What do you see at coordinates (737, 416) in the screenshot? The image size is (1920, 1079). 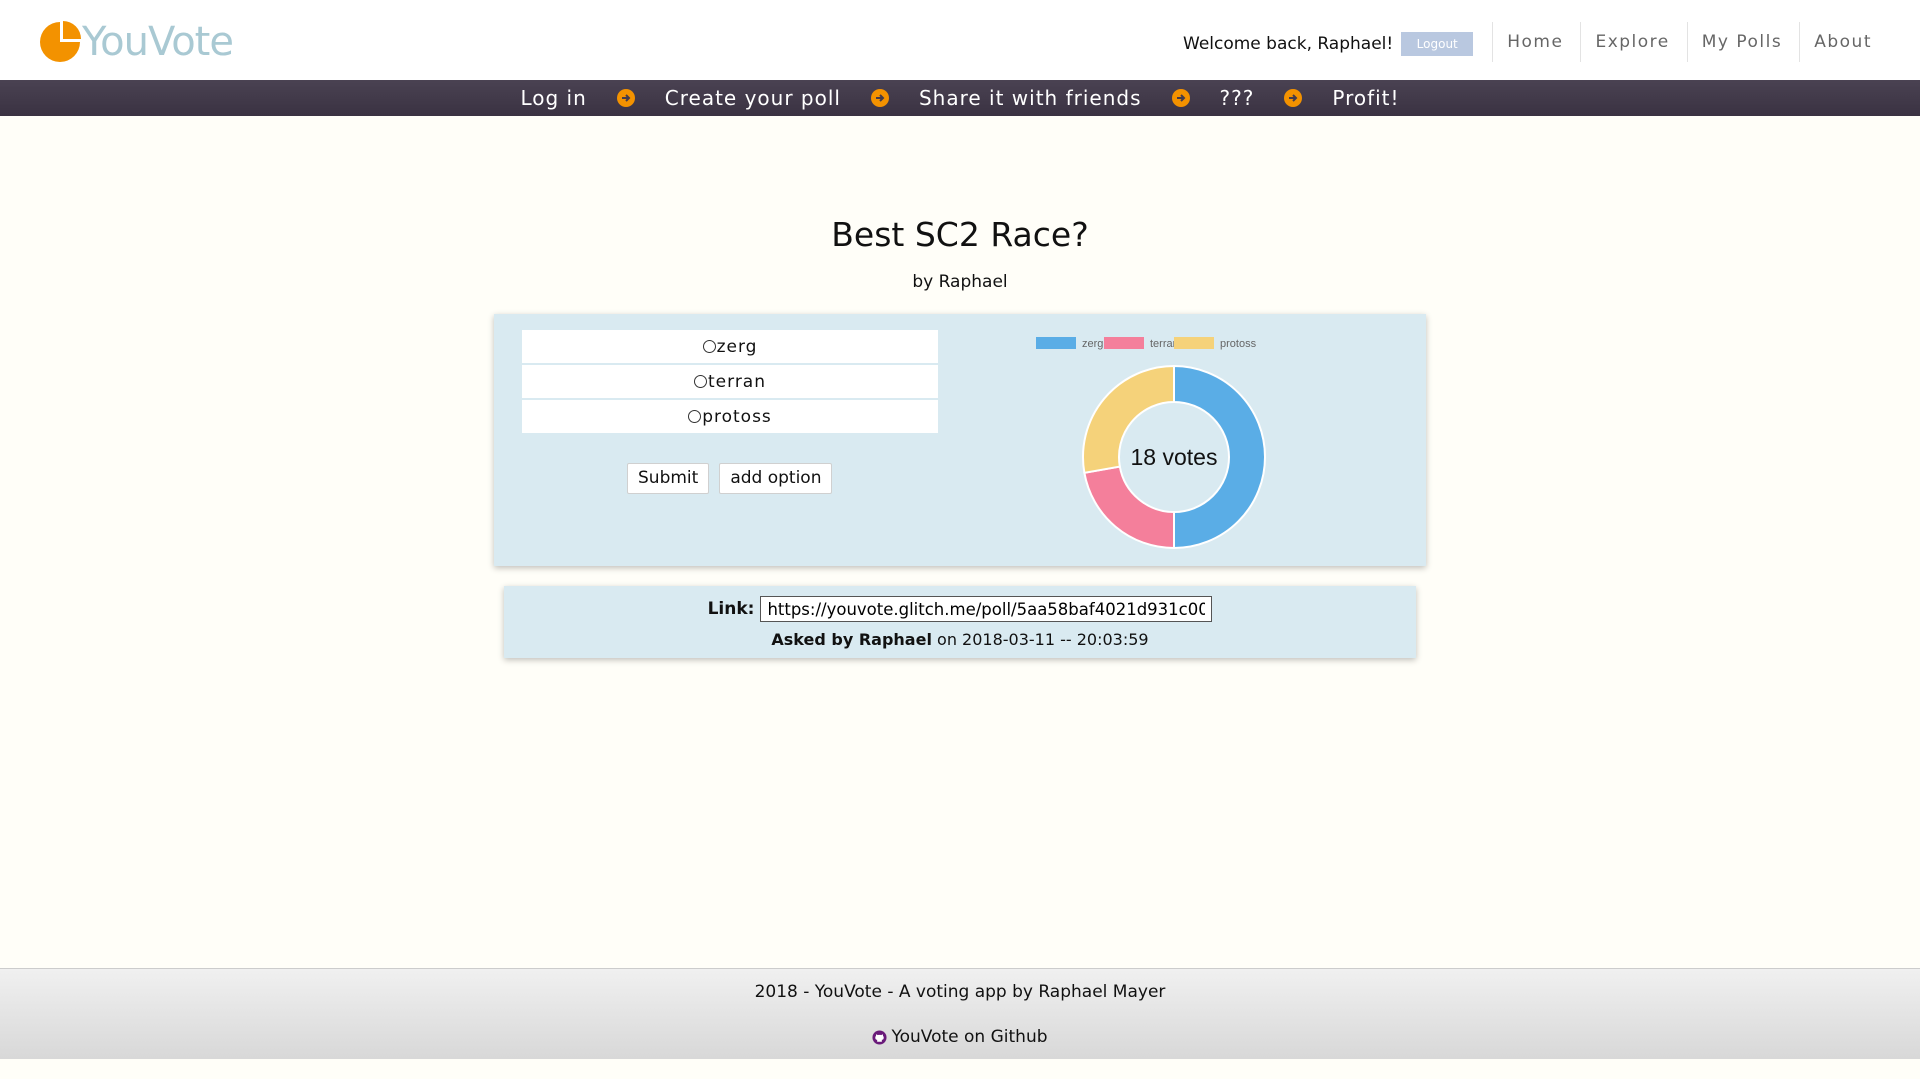 I see `option-label: protoss` at bounding box center [737, 416].